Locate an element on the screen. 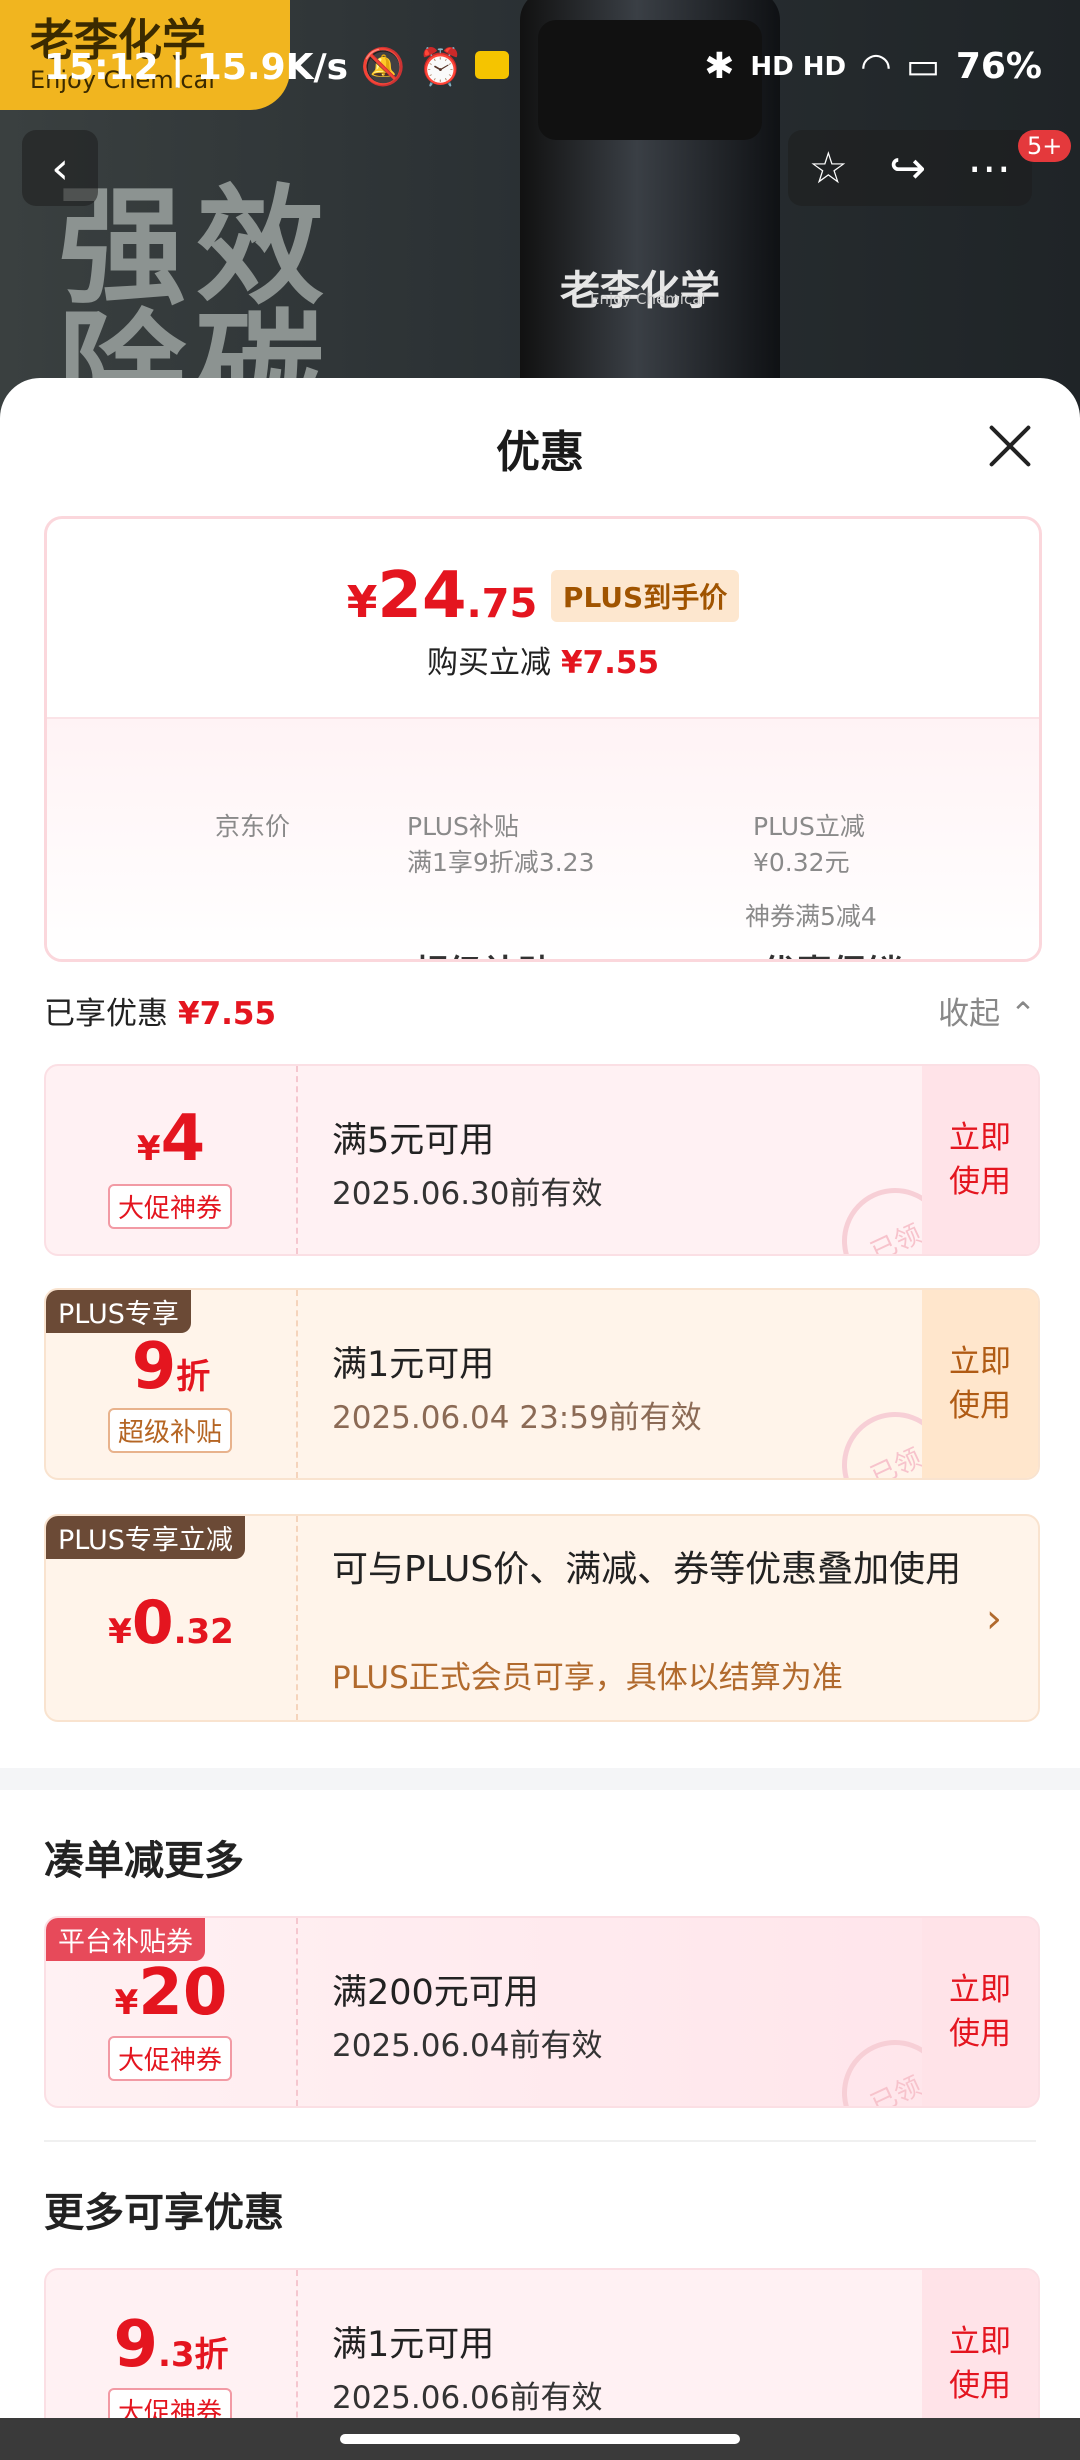 This screenshot has height=2460, width=1080. favorite-star-icon: ☆ is located at coordinates (828, 168).